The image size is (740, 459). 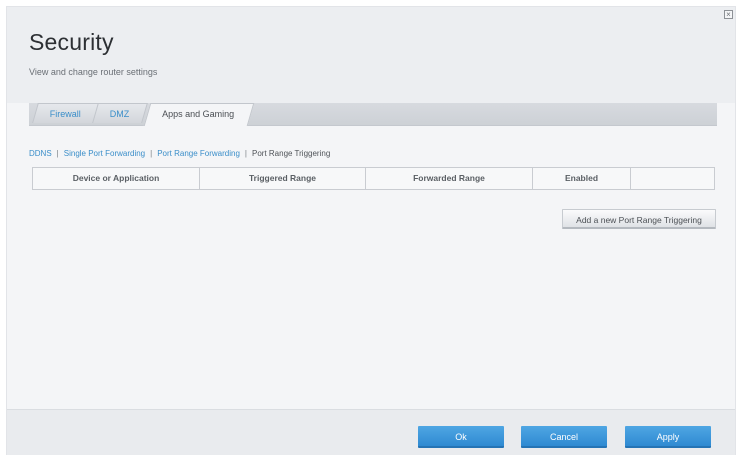 What do you see at coordinates (40, 153) in the screenshot?
I see `subnav-ddns: DDNS` at bounding box center [40, 153].